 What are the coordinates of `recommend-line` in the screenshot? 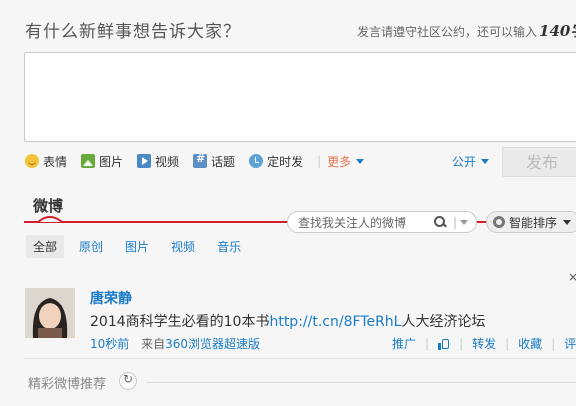 It's located at (361, 382).